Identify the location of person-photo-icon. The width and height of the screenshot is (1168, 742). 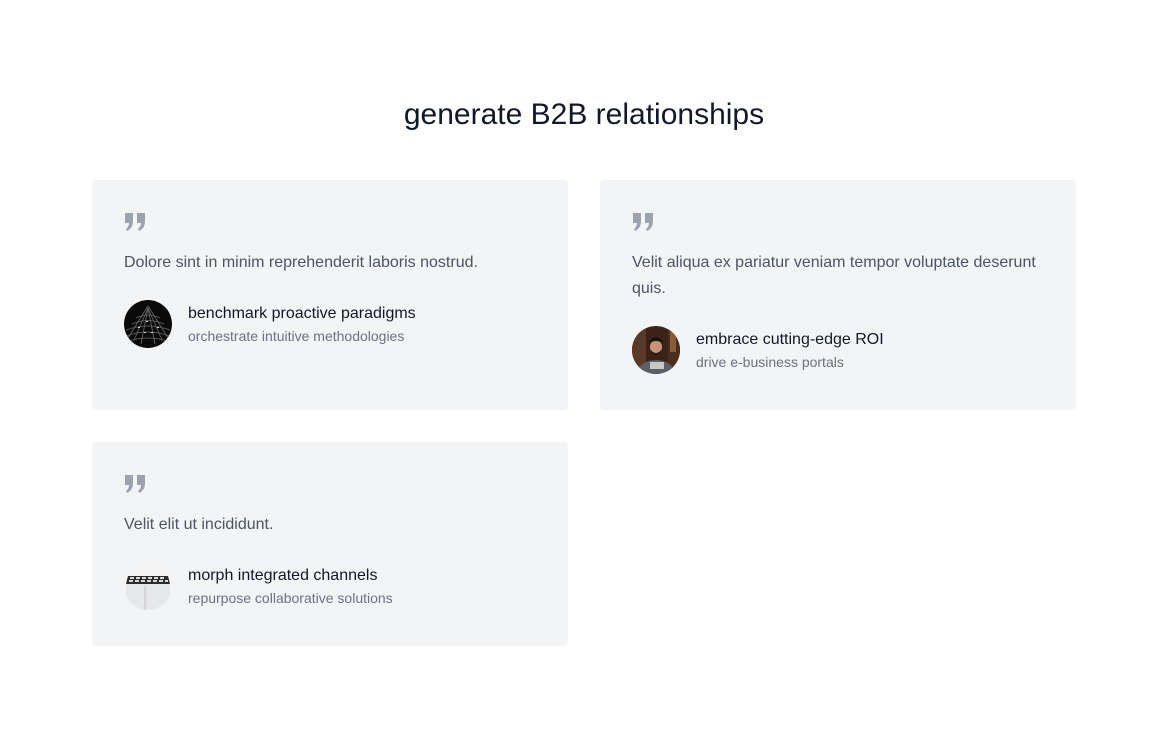
(656, 350).